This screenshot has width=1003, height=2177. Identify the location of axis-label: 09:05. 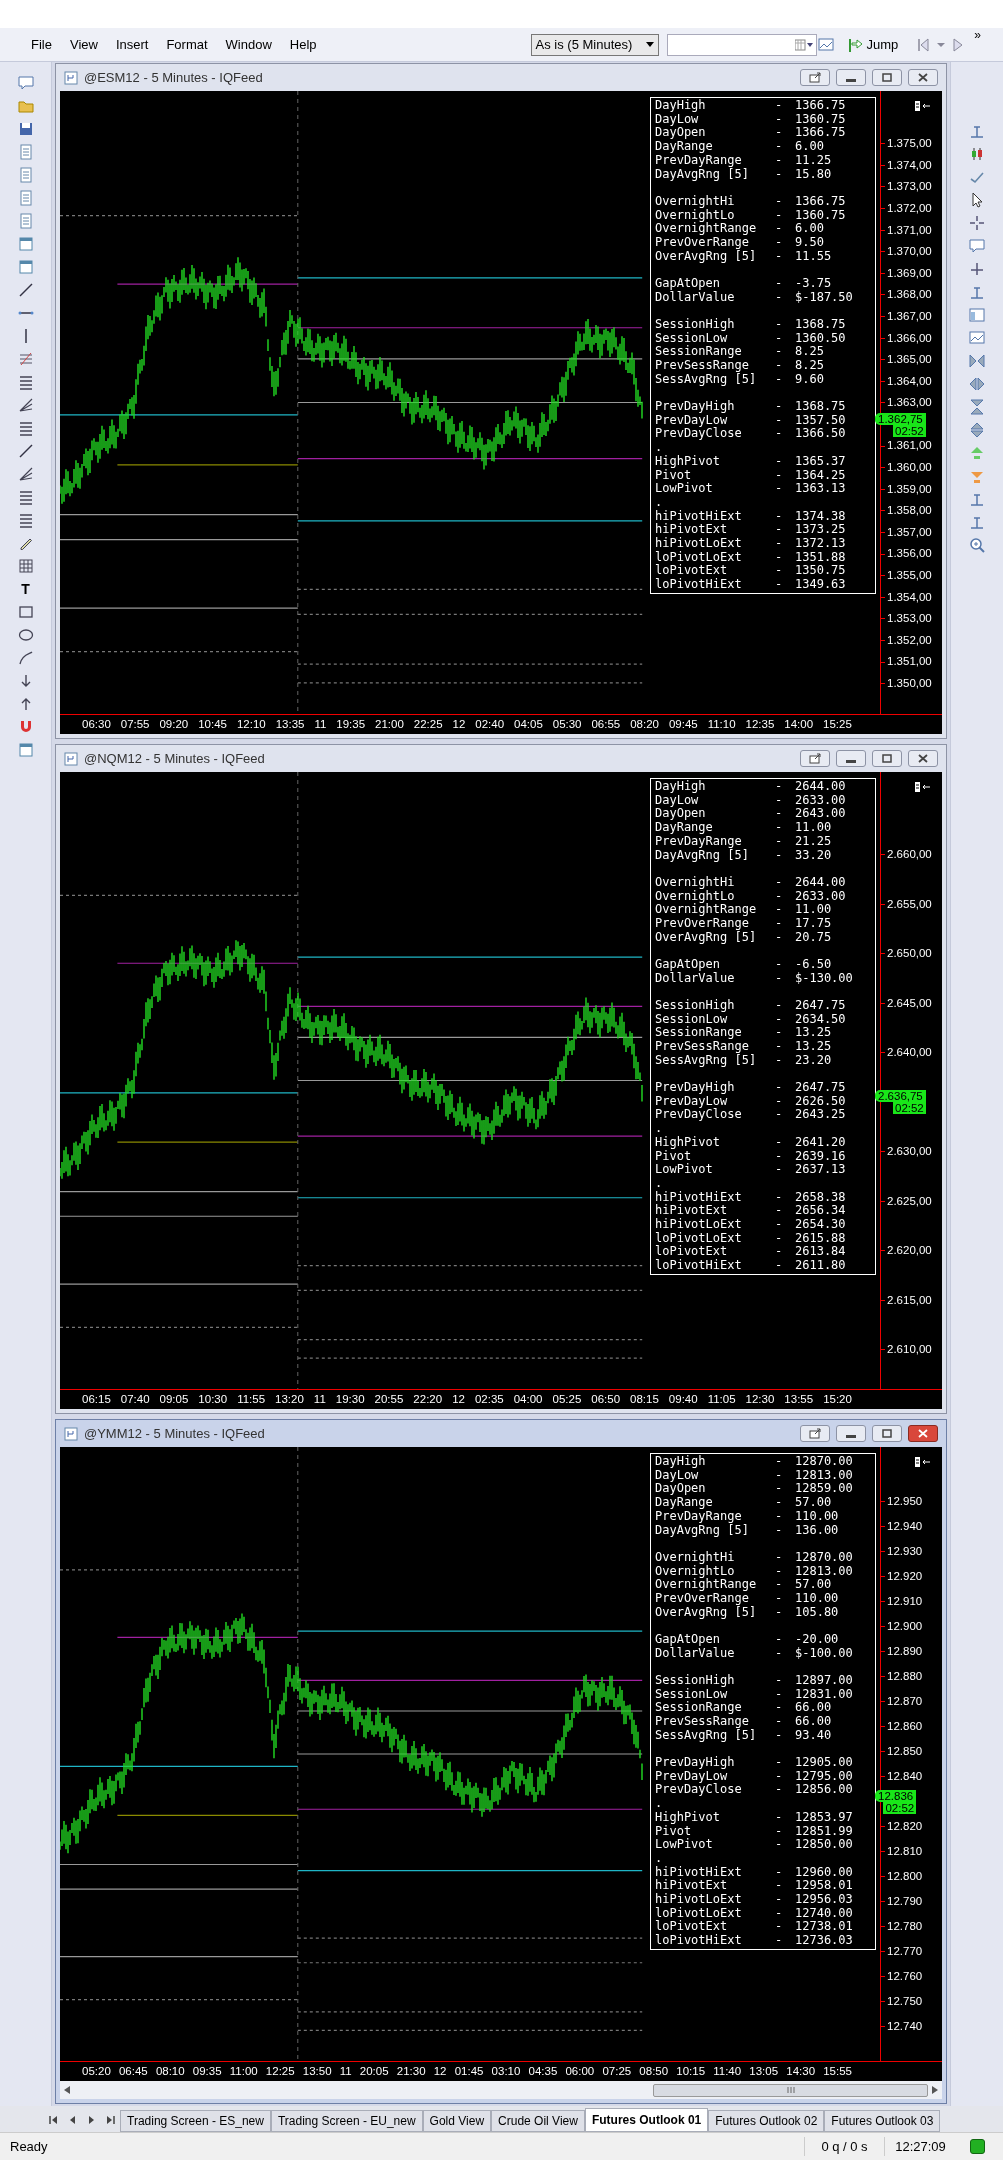
(174, 1399).